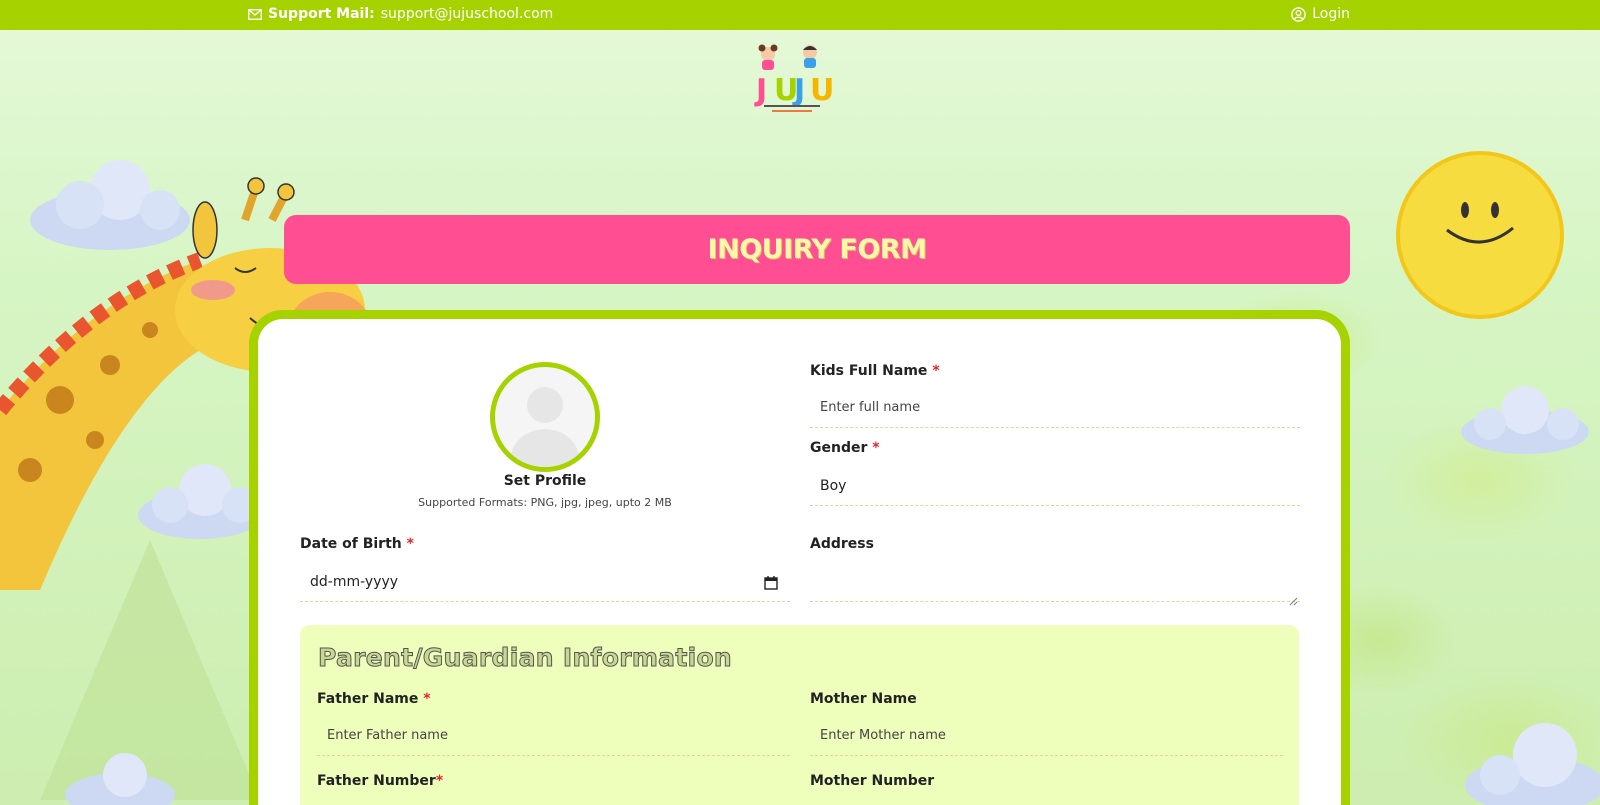  Describe the element at coordinates (1055, 582) in the screenshot. I see `address-textarea` at that location.